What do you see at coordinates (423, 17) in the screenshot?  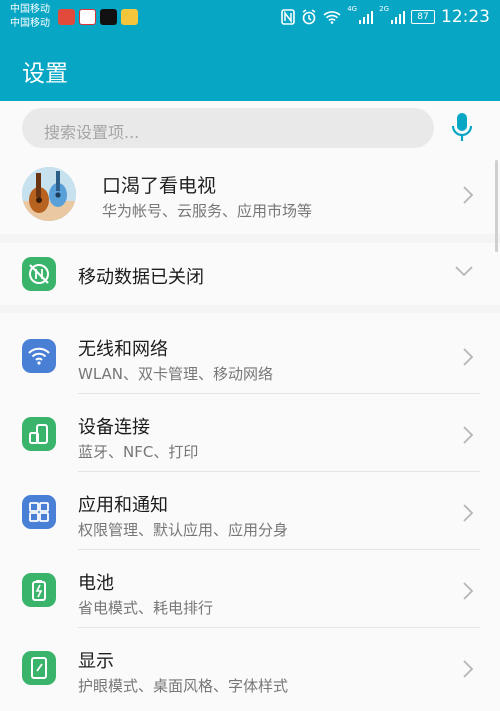 I see `battery-status-icon: 87` at bounding box center [423, 17].